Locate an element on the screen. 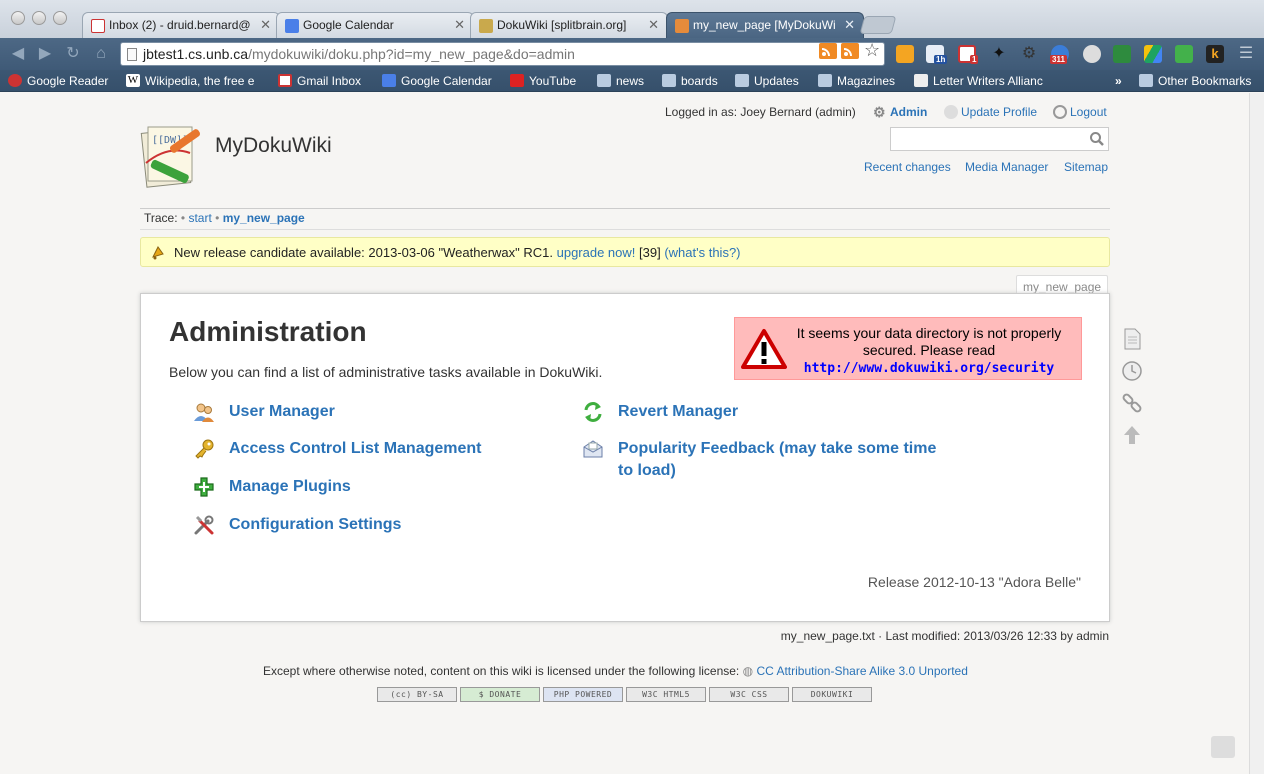 The width and height of the screenshot is (1264, 774). url-host: jbtest1.cs.unb.ca is located at coordinates (196, 54).